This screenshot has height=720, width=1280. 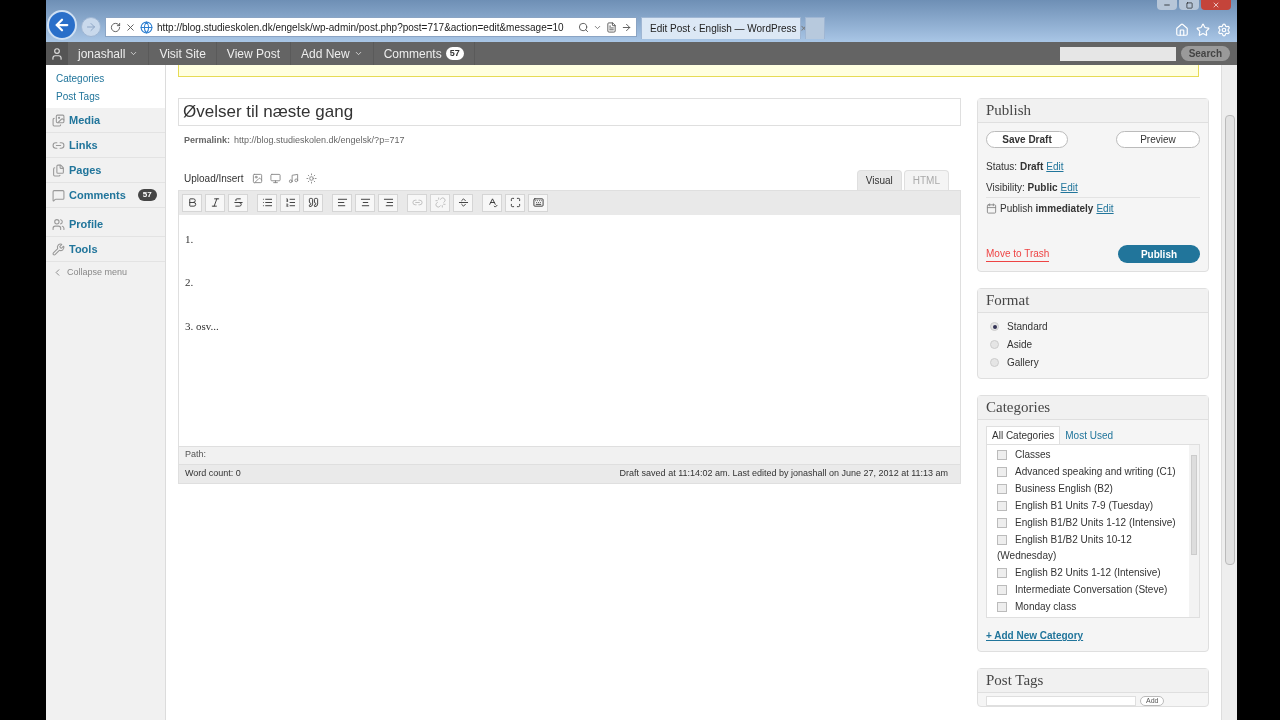 I want to click on category-option: Intermediate Conversation (Steve), so click(x=1093, y=590).